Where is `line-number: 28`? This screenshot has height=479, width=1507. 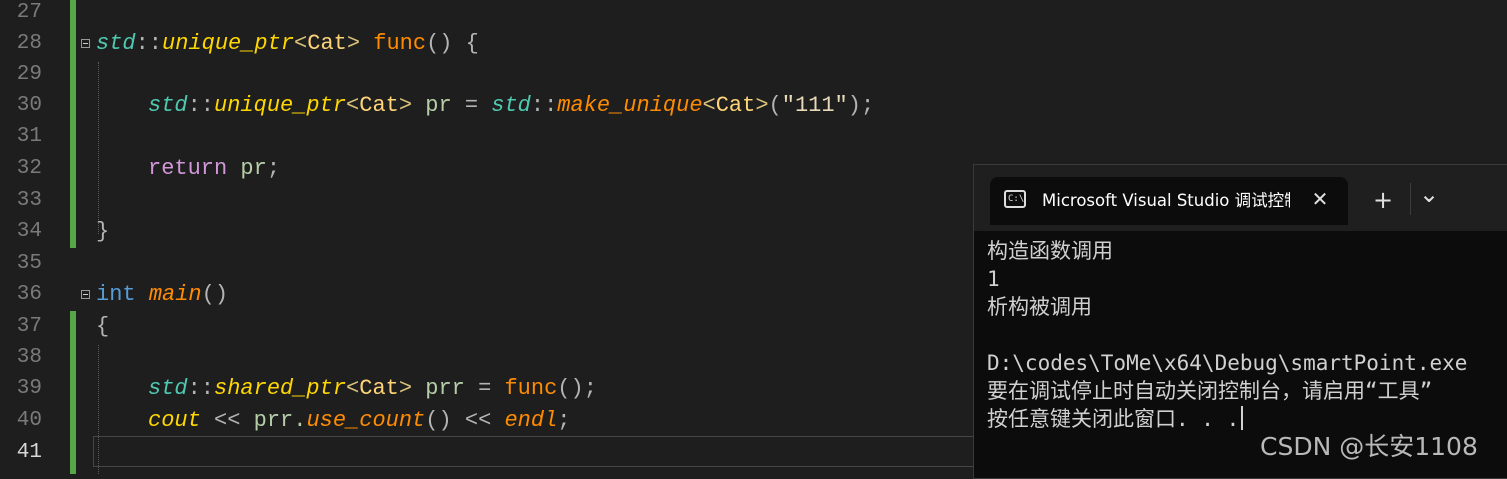 line-number: 28 is located at coordinates (29, 43).